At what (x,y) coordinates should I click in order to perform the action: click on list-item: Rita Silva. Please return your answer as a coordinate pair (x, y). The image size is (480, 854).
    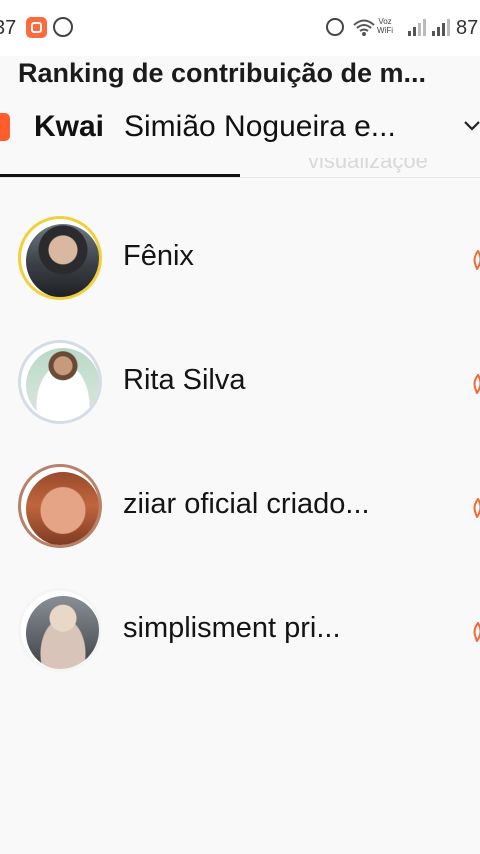
    Looking at the image, I should click on (240, 381).